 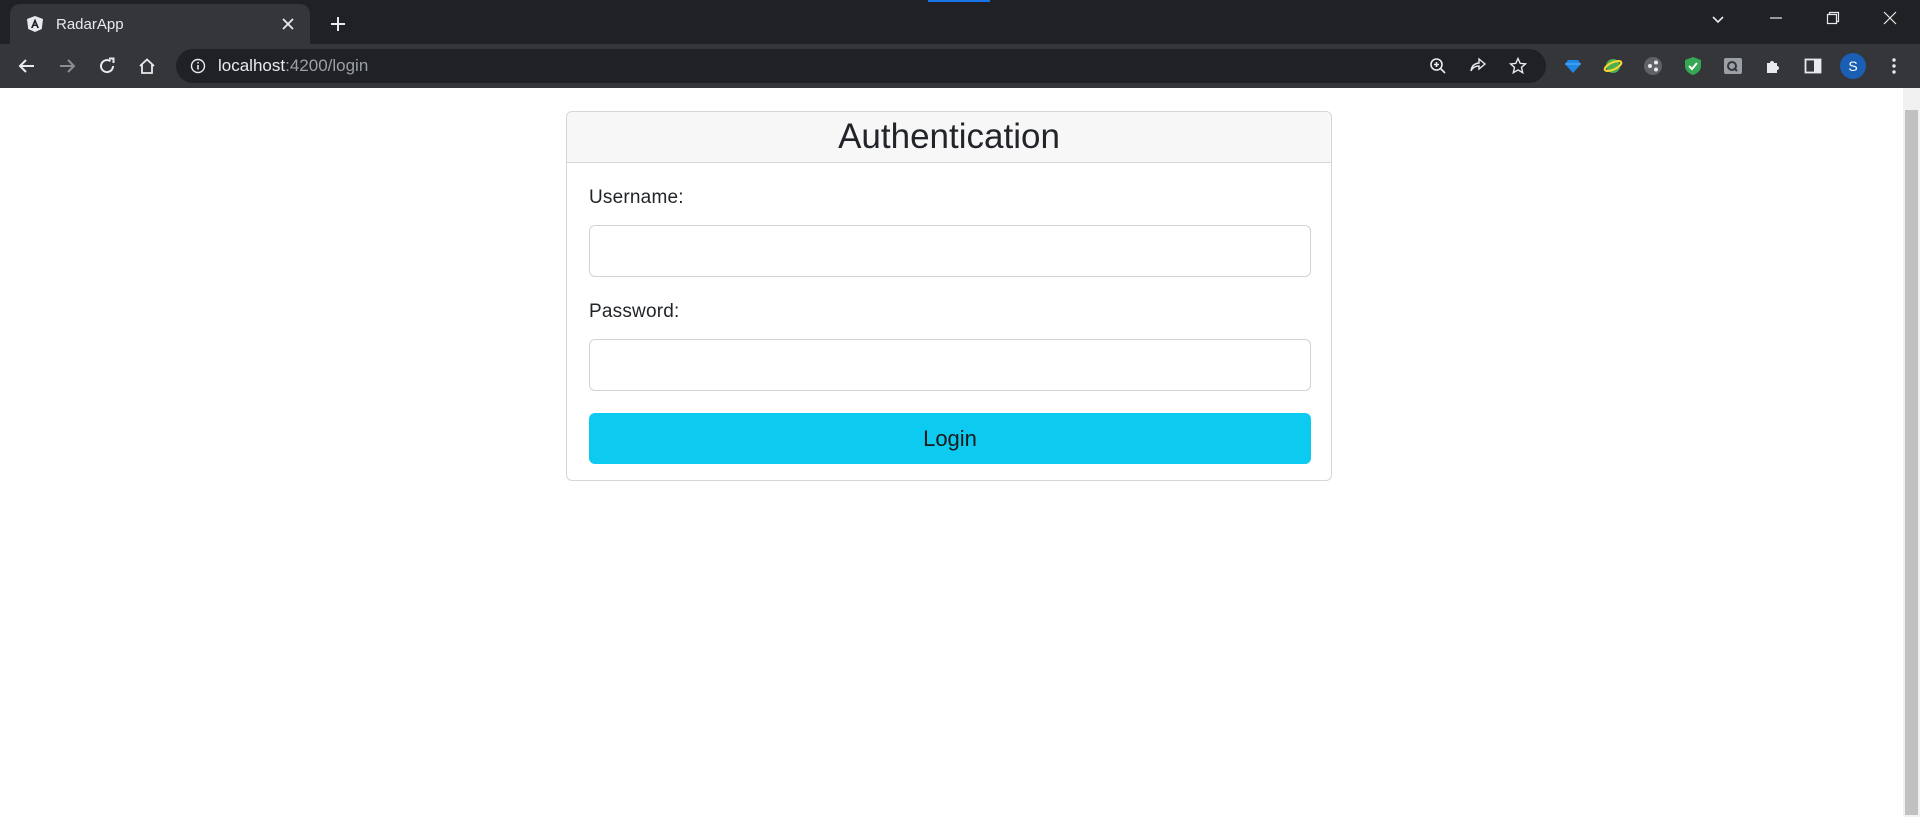 What do you see at coordinates (107, 66) in the screenshot?
I see `reload-icon` at bounding box center [107, 66].